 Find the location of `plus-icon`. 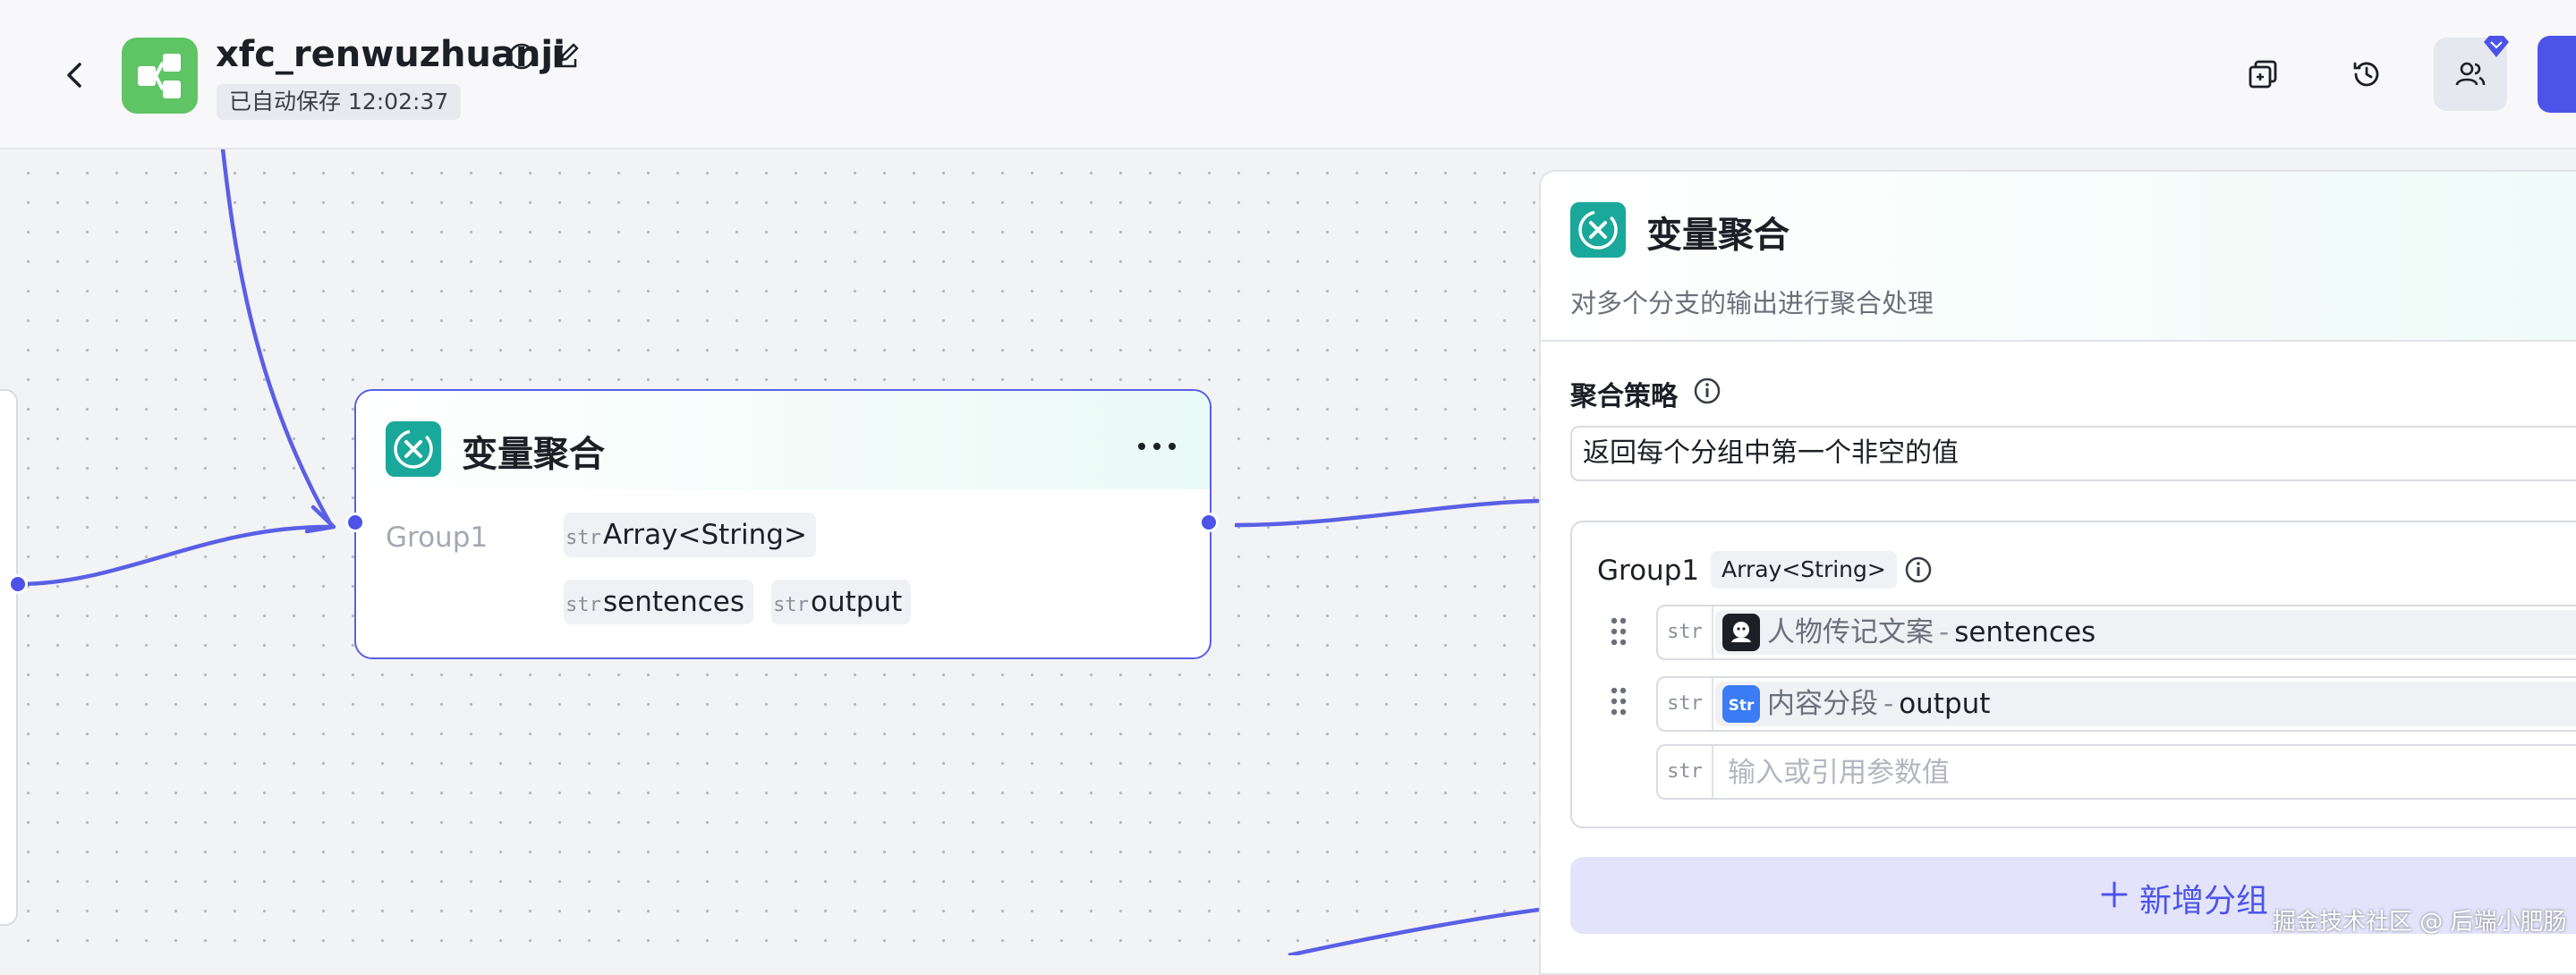

plus-icon is located at coordinates (2114, 894).